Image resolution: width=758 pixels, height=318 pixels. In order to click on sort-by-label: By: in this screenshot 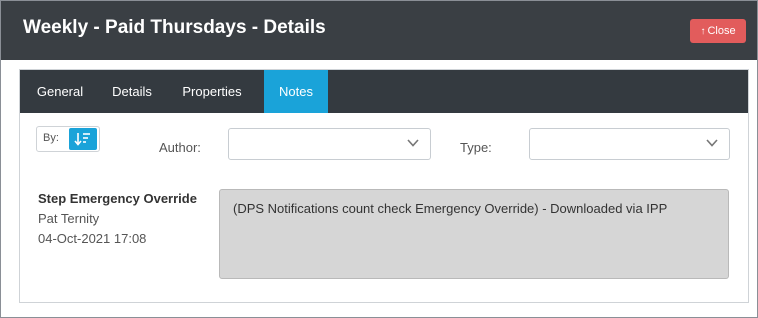, I will do `click(51, 138)`.